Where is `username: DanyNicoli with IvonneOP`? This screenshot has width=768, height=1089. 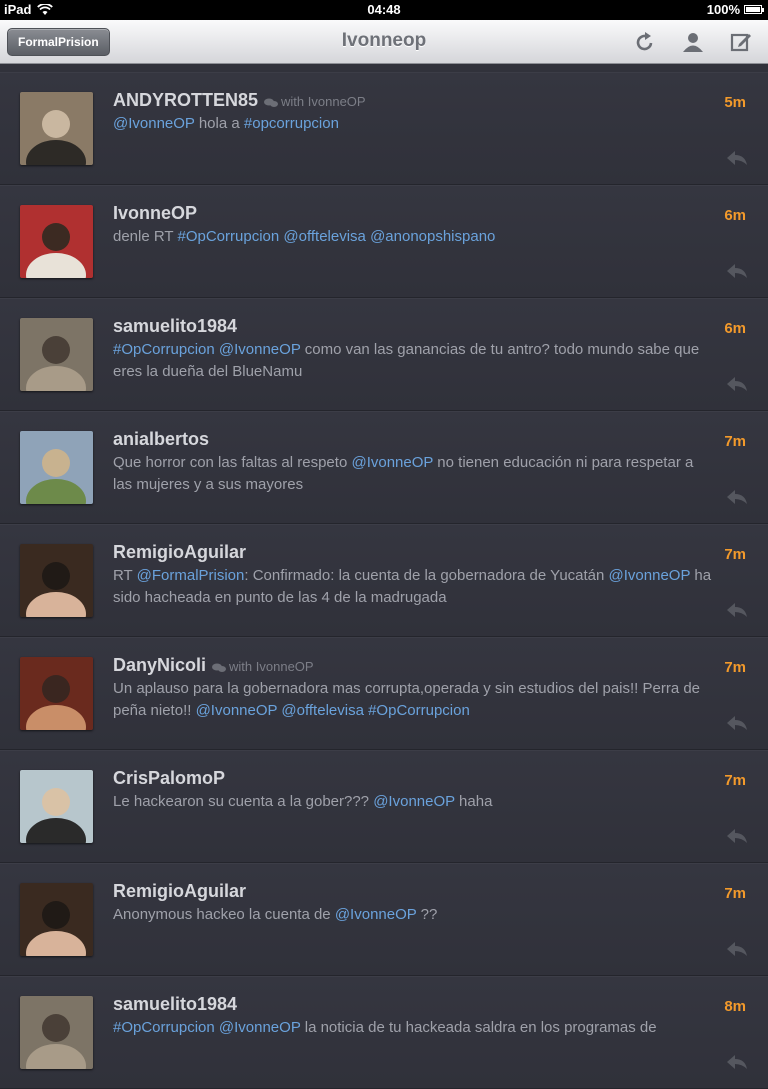 username: DanyNicoli with IvonneOP is located at coordinates (213, 665).